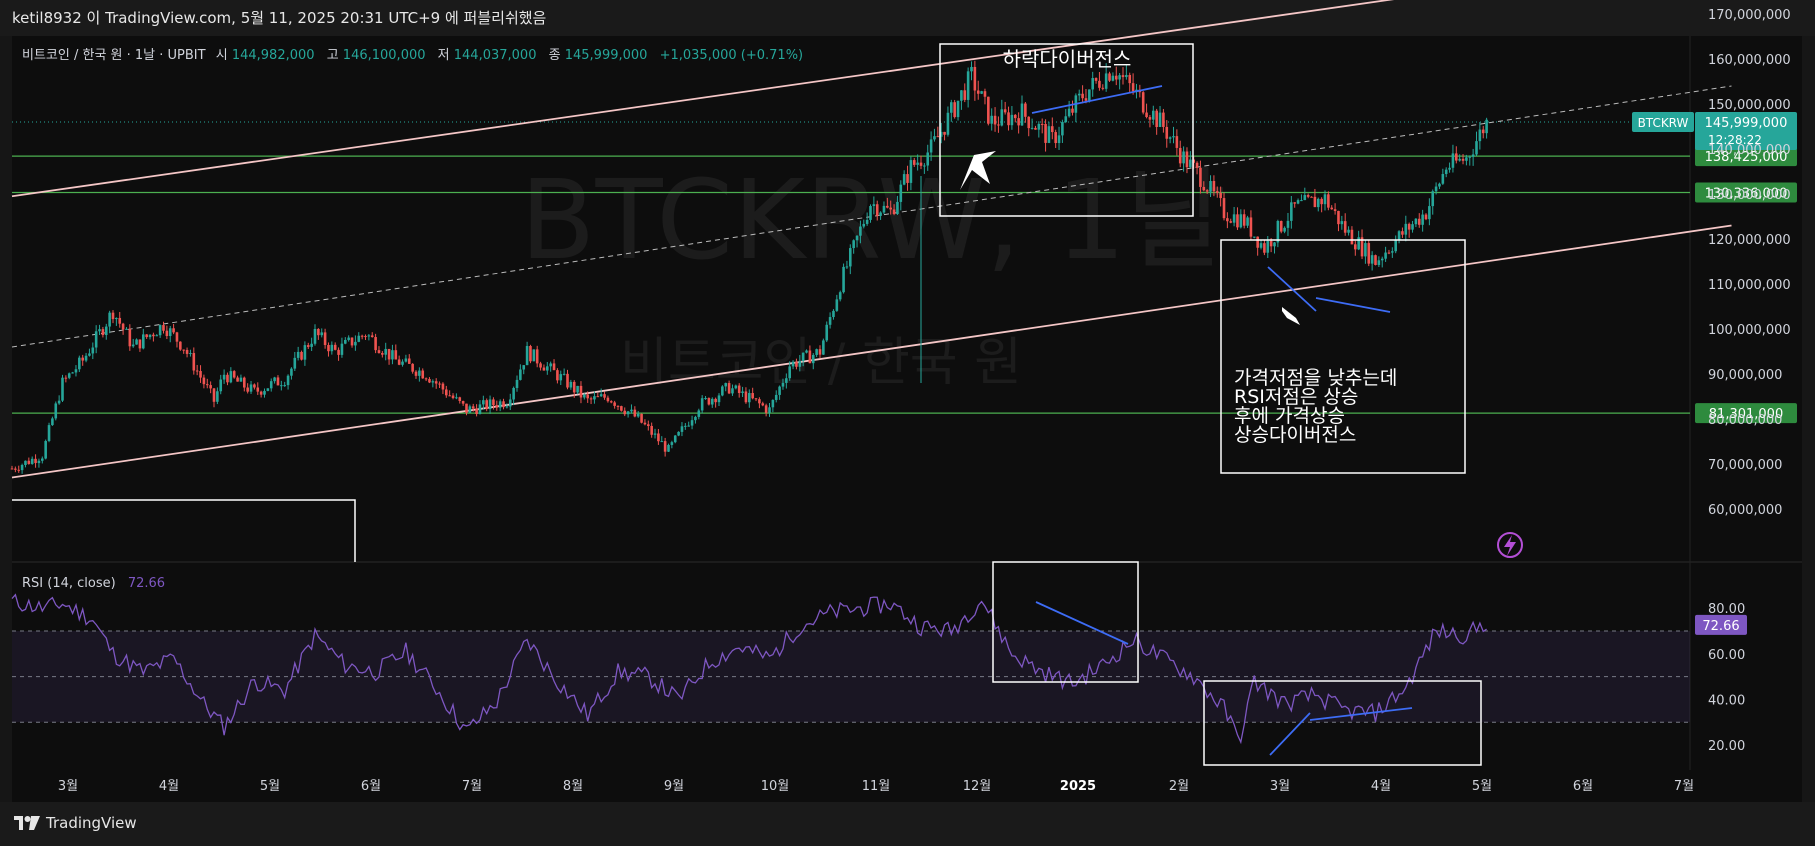 This screenshot has width=1815, height=846. What do you see at coordinates (732, 55) in the screenshot?
I see `change-value: +1,035,000 (+0.71%)` at bounding box center [732, 55].